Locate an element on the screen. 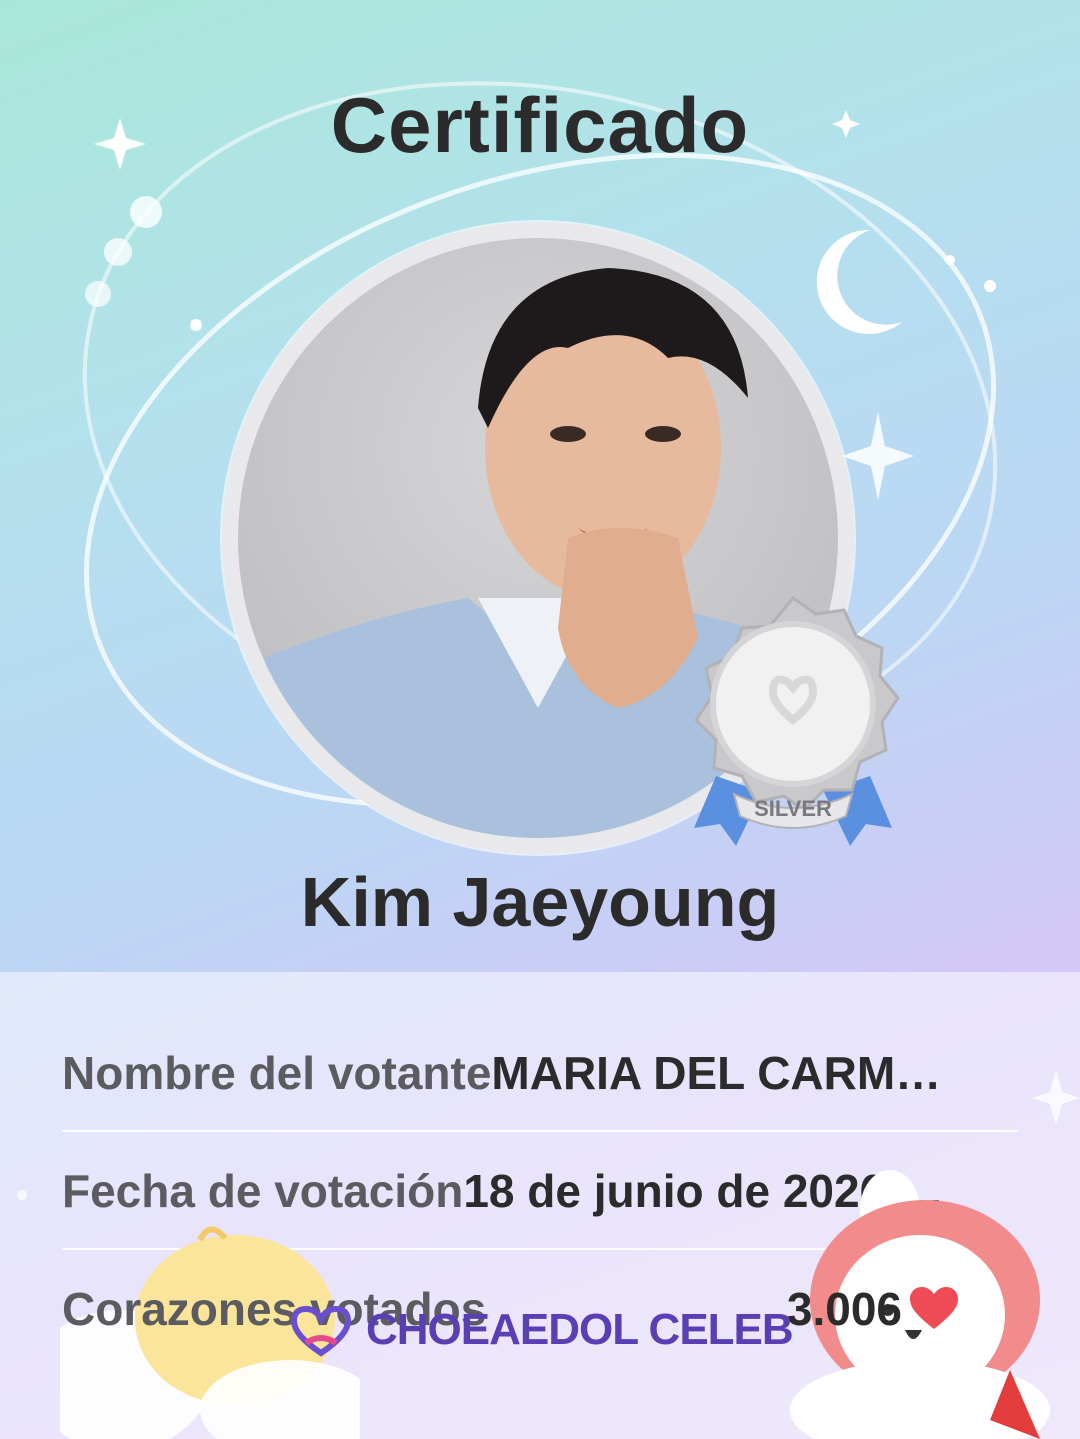 Image resolution: width=1080 pixels, height=1439 pixels. voter-label: Nombre del votante is located at coordinates (277, 1073).